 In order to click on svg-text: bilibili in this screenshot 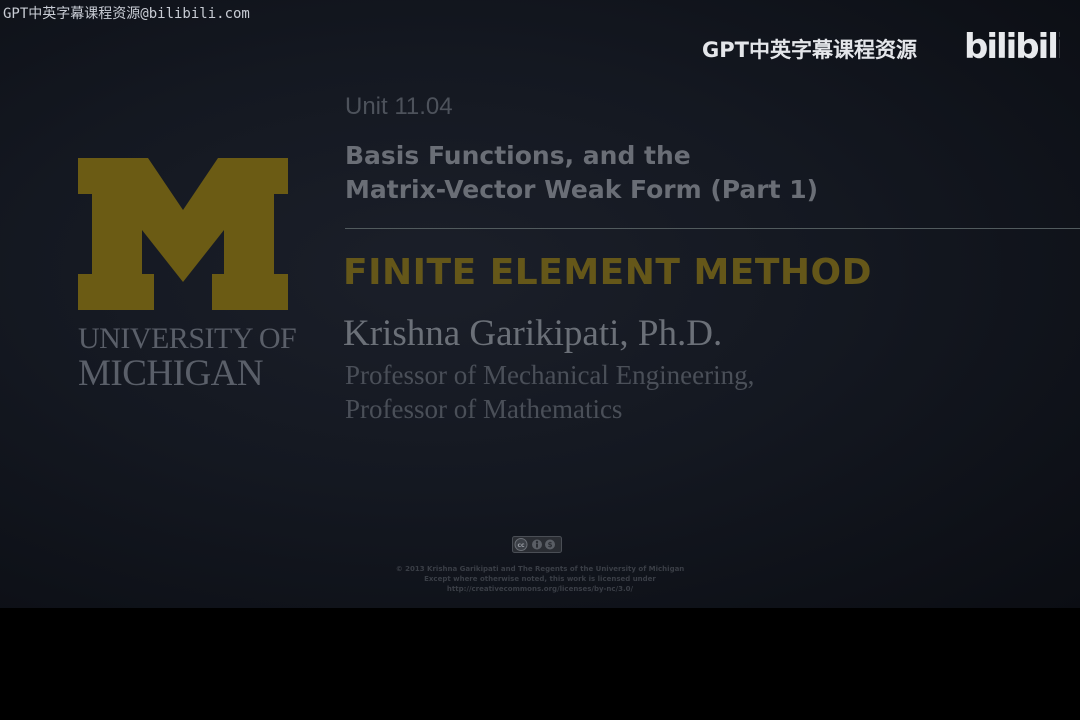, I will do `click(1012, 46)`.